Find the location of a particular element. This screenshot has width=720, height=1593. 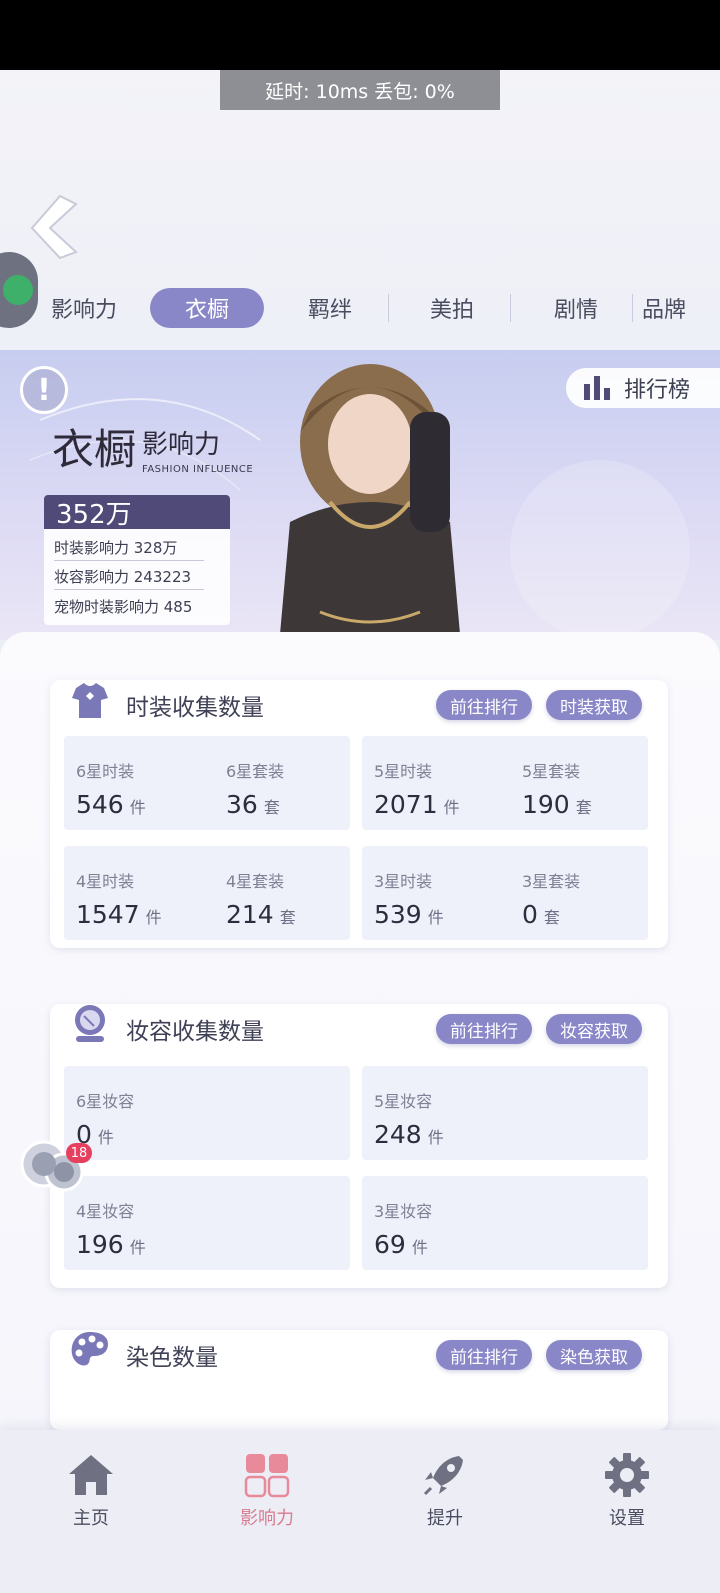

leaderboard-button: 排行榜 is located at coordinates (643, 388).